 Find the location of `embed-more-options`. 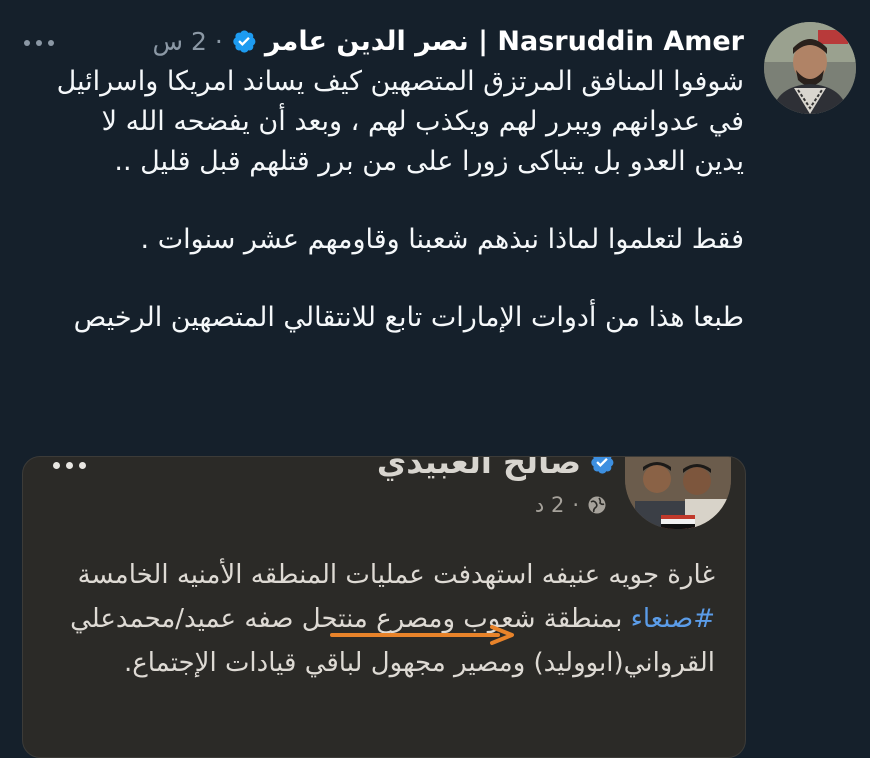

embed-more-options is located at coordinates (69, 465).